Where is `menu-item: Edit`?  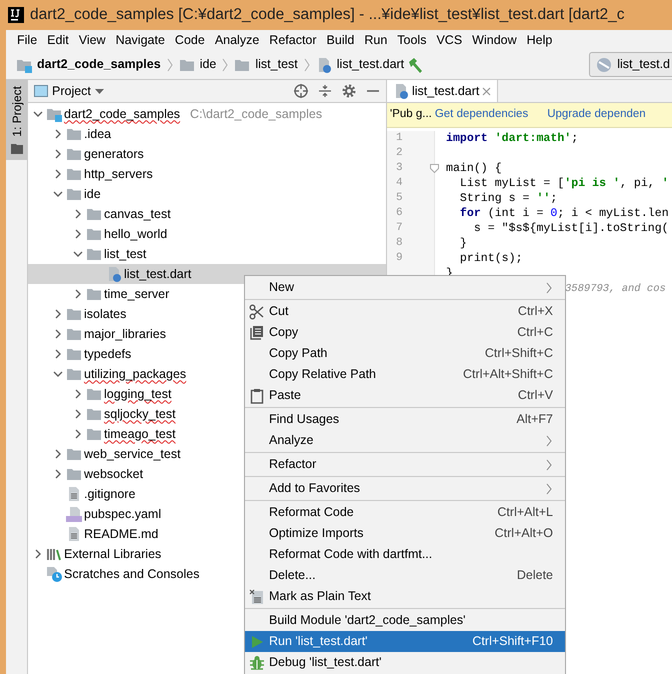
menu-item: Edit is located at coordinates (58, 40).